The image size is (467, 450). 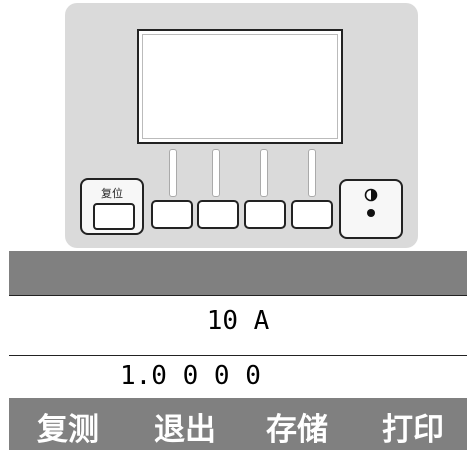 I want to click on display-header-bar, so click(x=238, y=273).